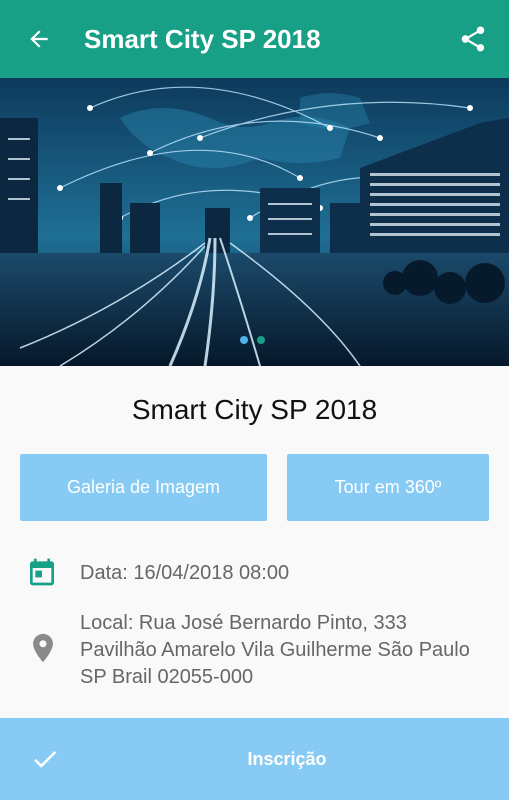 This screenshot has width=509, height=800. I want to click on subscribe-label: Inscrição, so click(287, 759).